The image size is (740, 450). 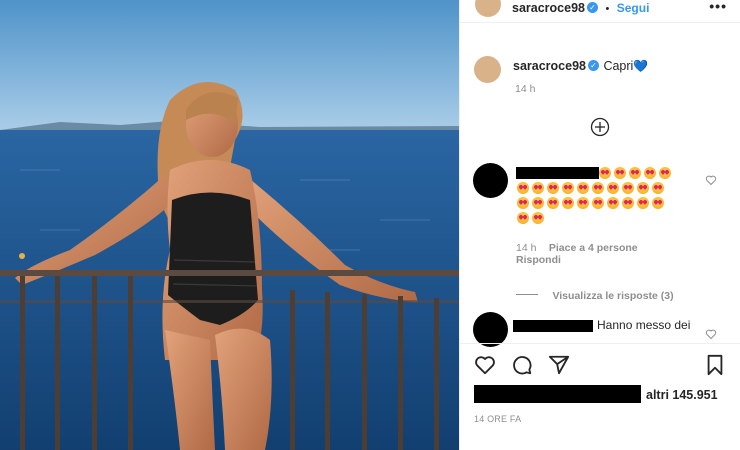 I want to click on view-replies-button: Visualizza le risposte (3), so click(x=595, y=295).